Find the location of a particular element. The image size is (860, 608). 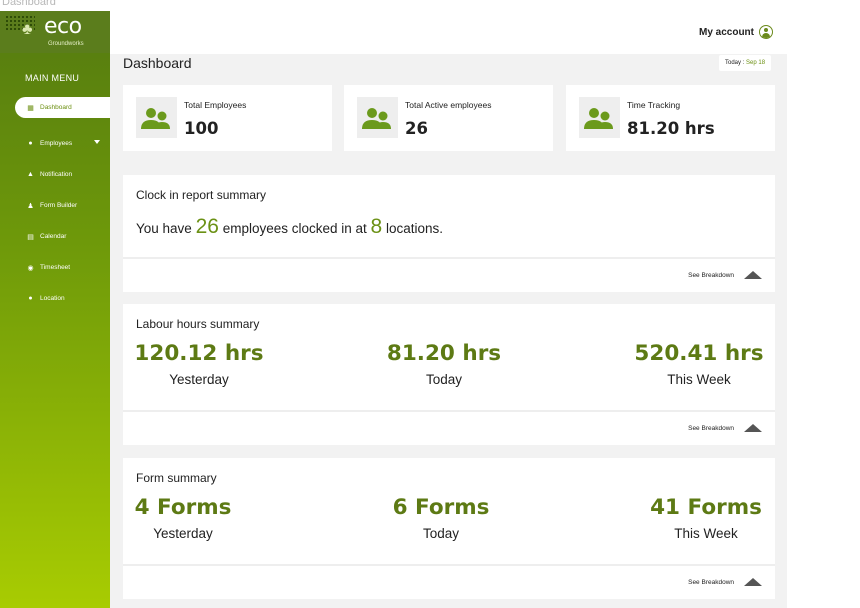

sidebar-item-calendar: ▤ Calendar is located at coordinates (55, 236).